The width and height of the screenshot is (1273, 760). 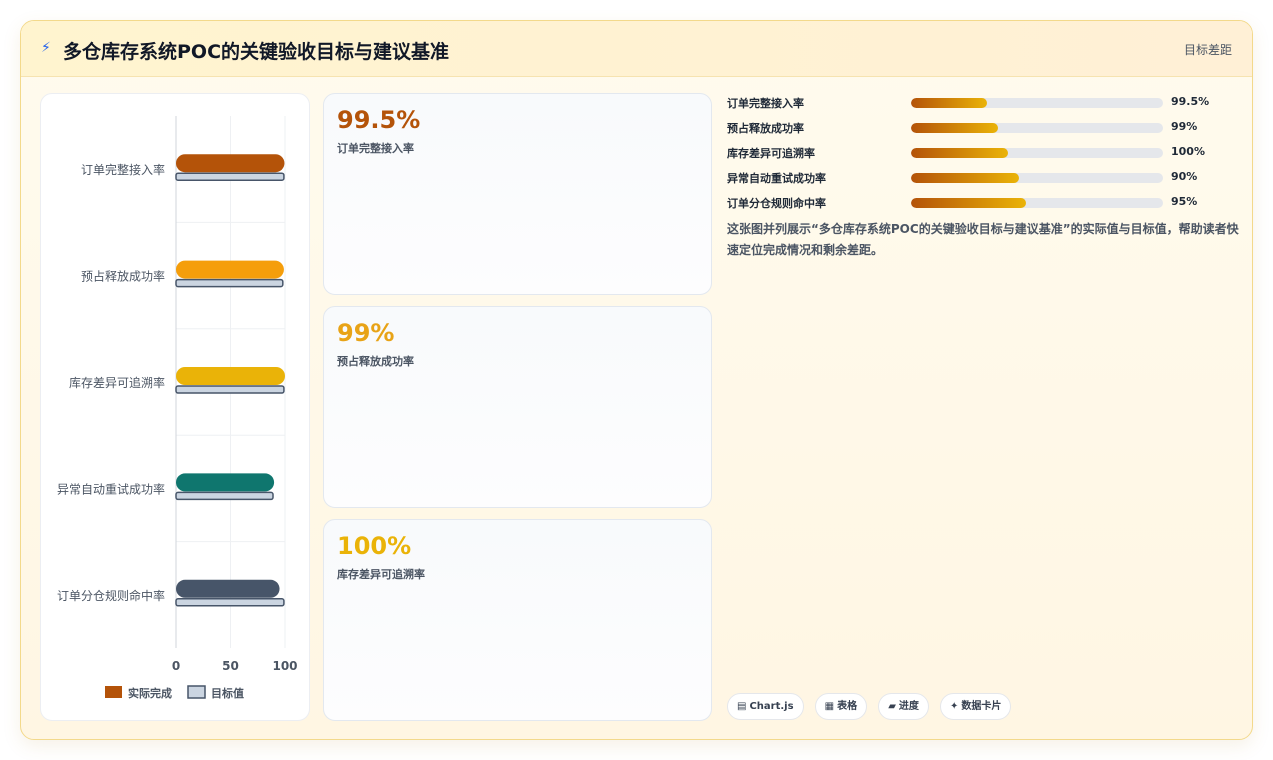 I want to click on pill-table: ▦ 表格, so click(x=841, y=706).